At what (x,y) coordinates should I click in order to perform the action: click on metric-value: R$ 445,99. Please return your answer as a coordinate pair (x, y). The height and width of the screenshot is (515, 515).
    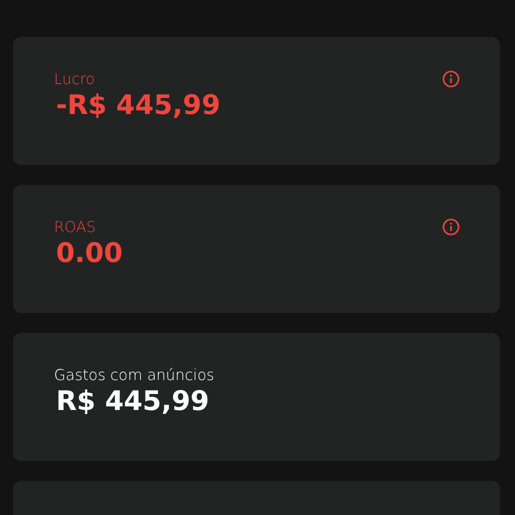
    Looking at the image, I should click on (133, 401).